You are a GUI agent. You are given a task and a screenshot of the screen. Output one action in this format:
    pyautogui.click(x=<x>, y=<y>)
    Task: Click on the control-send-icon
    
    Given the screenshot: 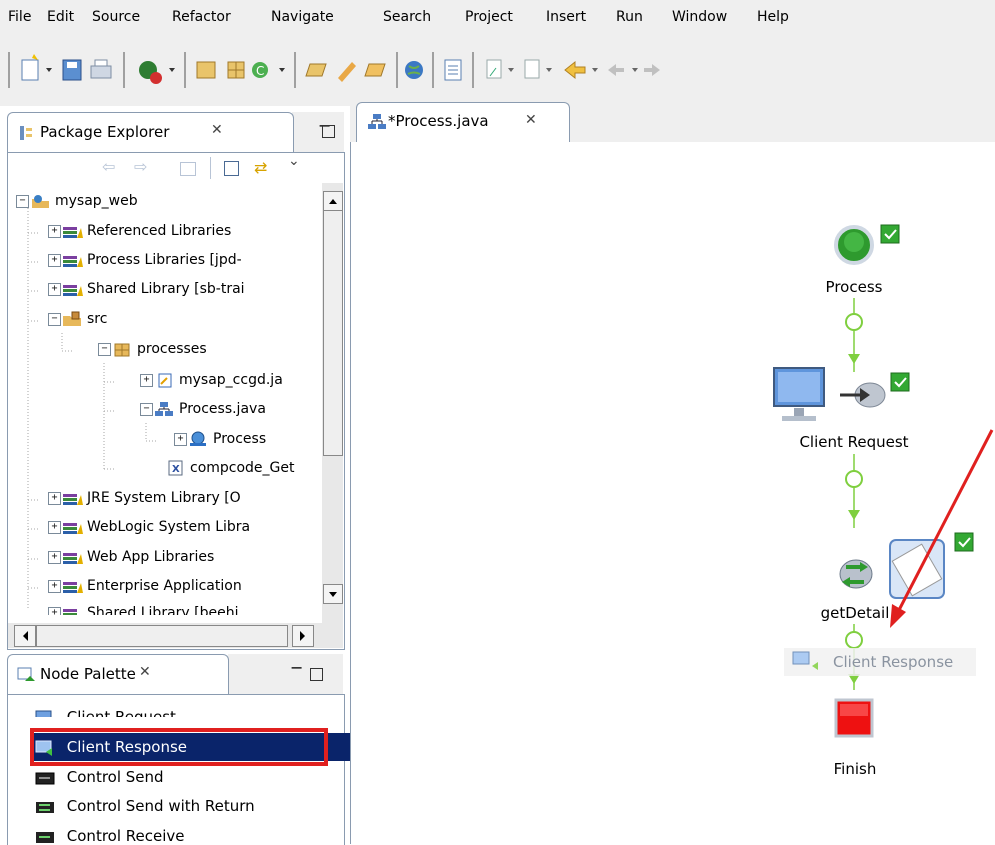 What is the action you would take?
    pyautogui.click(x=45, y=778)
    